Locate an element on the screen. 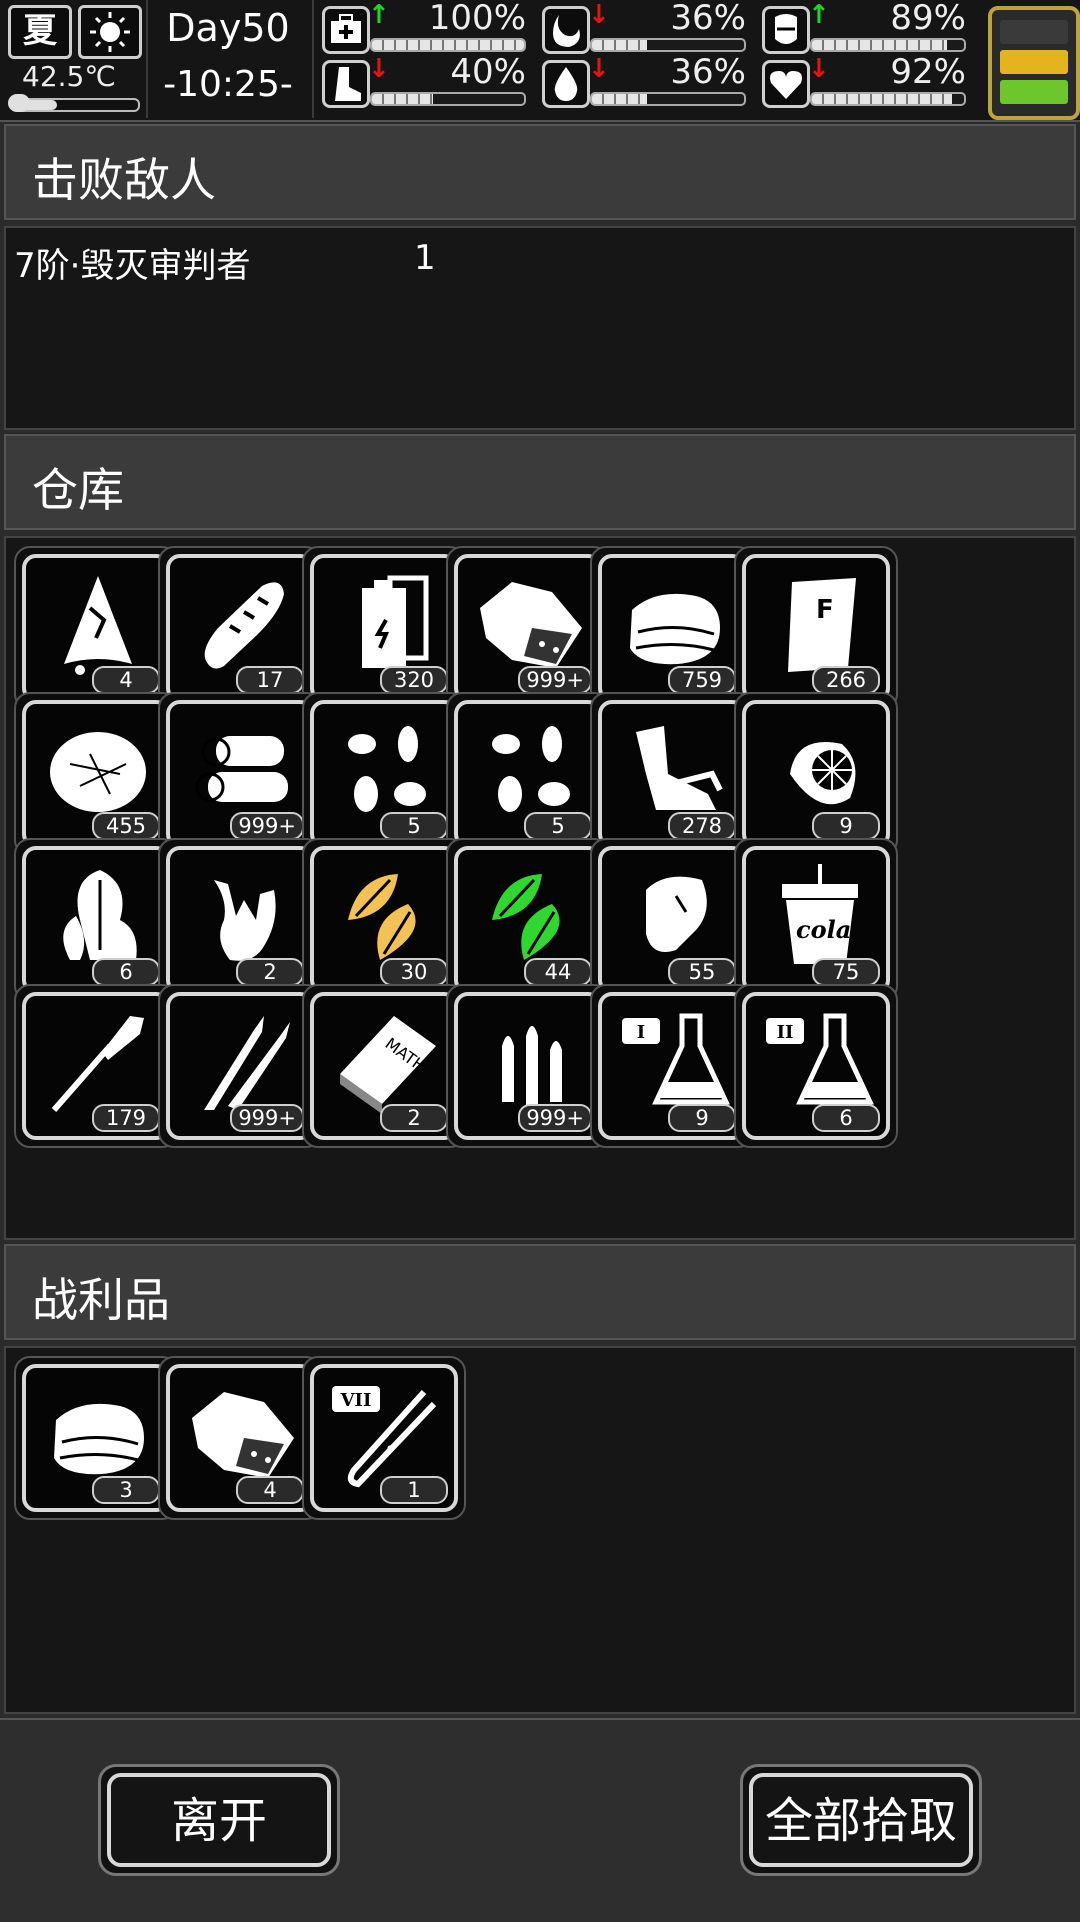  rocket-icon: 179 is located at coordinates (96, 1066).